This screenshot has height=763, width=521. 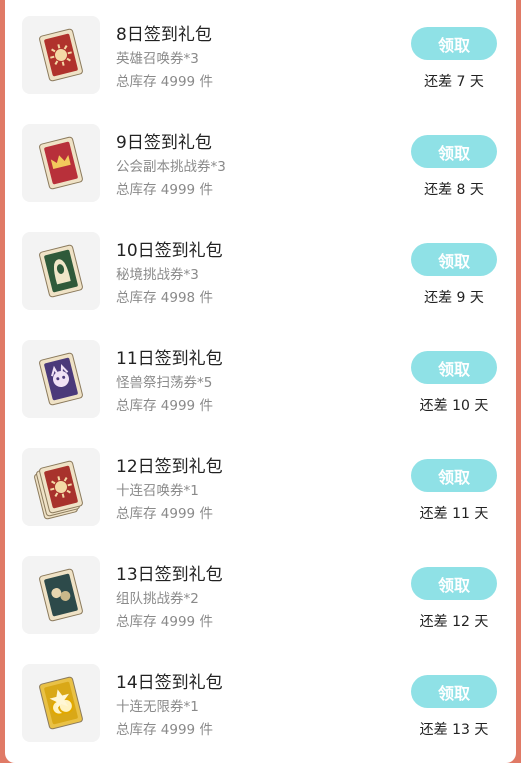 What do you see at coordinates (171, 167) in the screenshot?
I see `gift-item: 公会副本挑战券*3` at bounding box center [171, 167].